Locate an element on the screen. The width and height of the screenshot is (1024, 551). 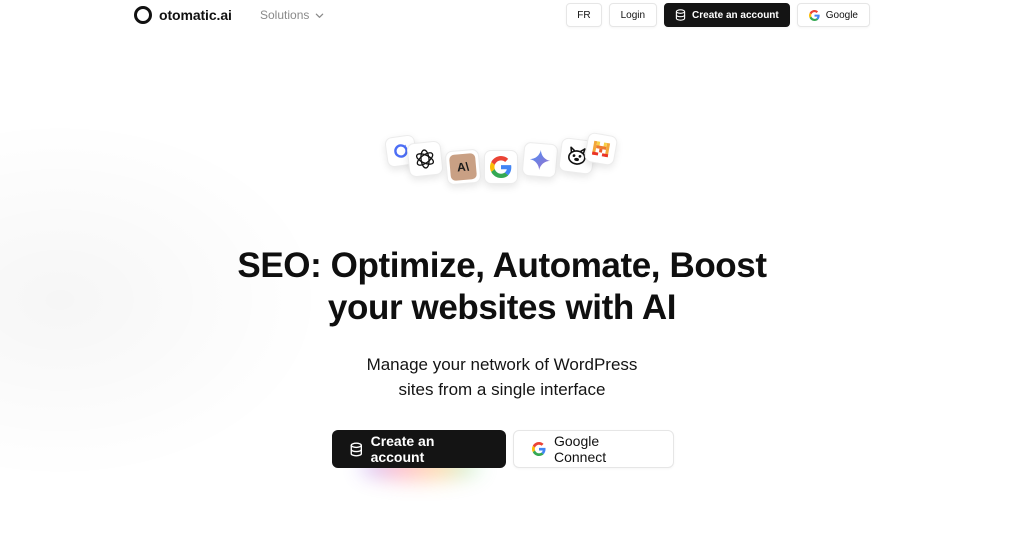
hero-cta-row: Create an account Google Connect is located at coordinates (503, 455).